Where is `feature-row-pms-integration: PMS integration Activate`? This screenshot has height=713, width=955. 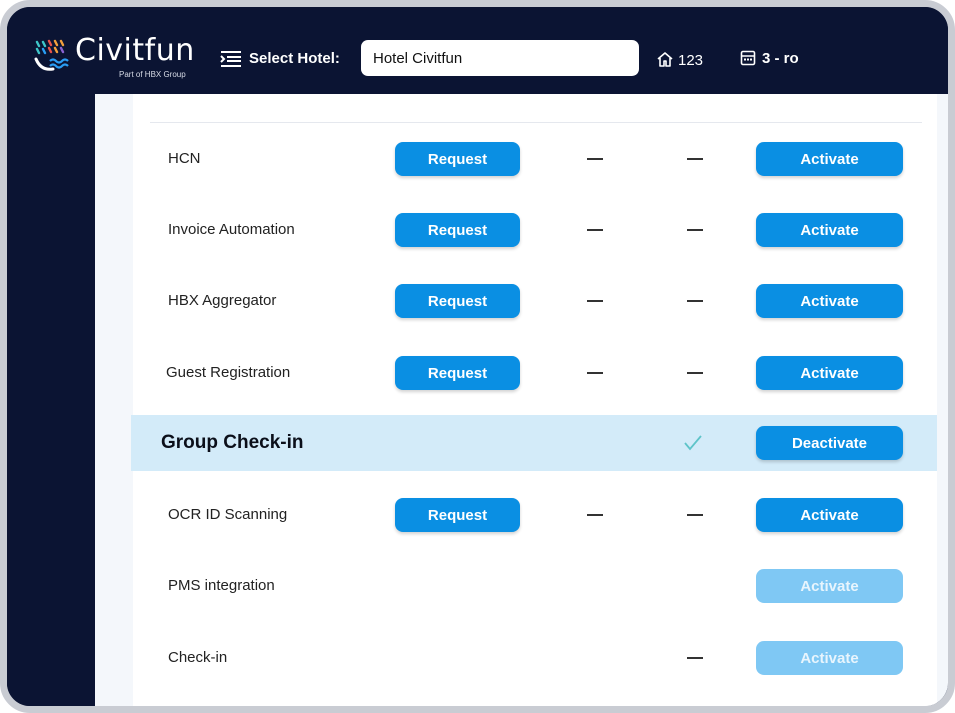
feature-row-pms-integration: PMS integration Activate is located at coordinates (535, 586).